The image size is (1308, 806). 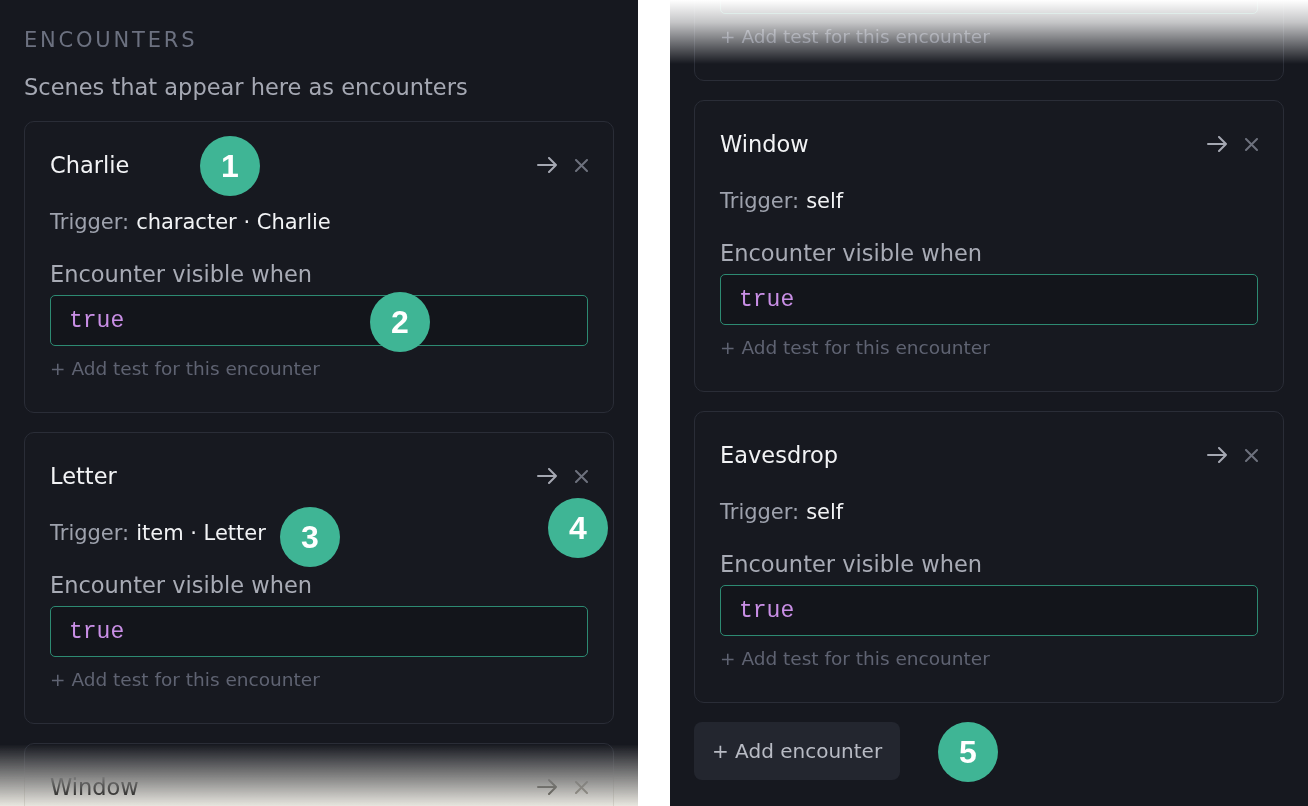 What do you see at coordinates (90, 165) in the screenshot?
I see `encounter-title: Charlie` at bounding box center [90, 165].